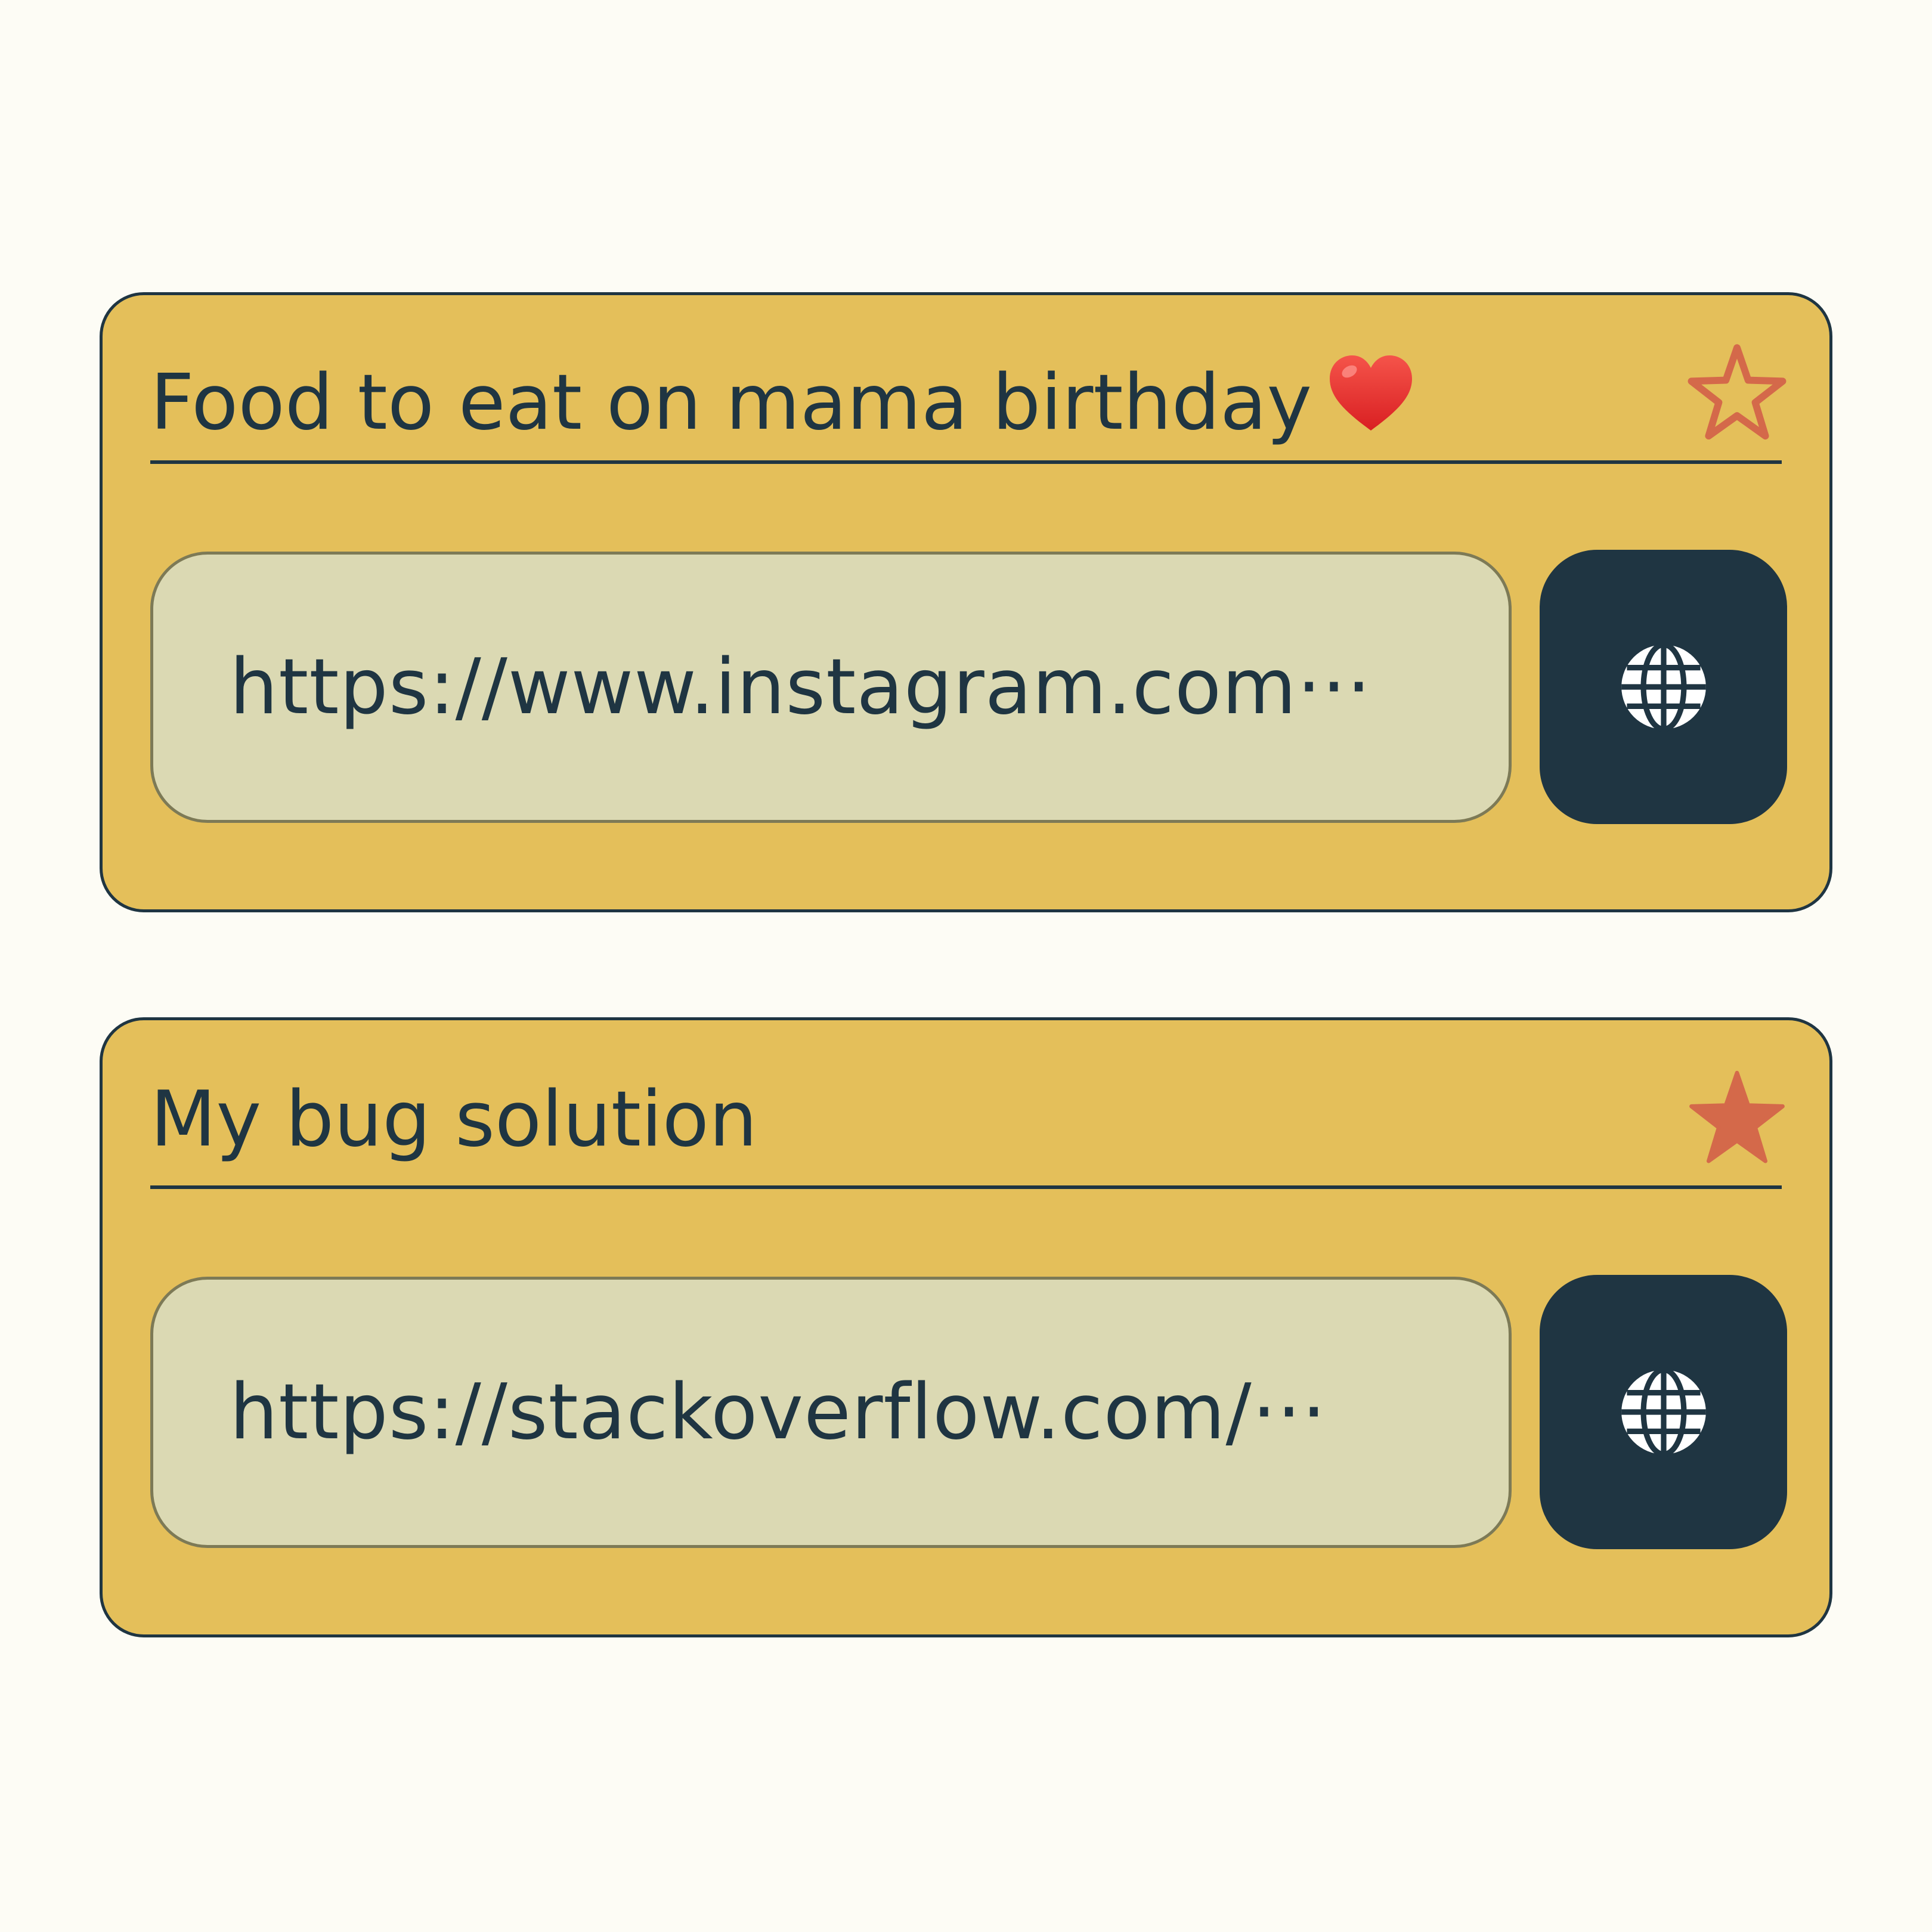 Image resolution: width=1932 pixels, height=1932 pixels. I want to click on bookmark-title-text: My bug solution, so click(454, 1120).